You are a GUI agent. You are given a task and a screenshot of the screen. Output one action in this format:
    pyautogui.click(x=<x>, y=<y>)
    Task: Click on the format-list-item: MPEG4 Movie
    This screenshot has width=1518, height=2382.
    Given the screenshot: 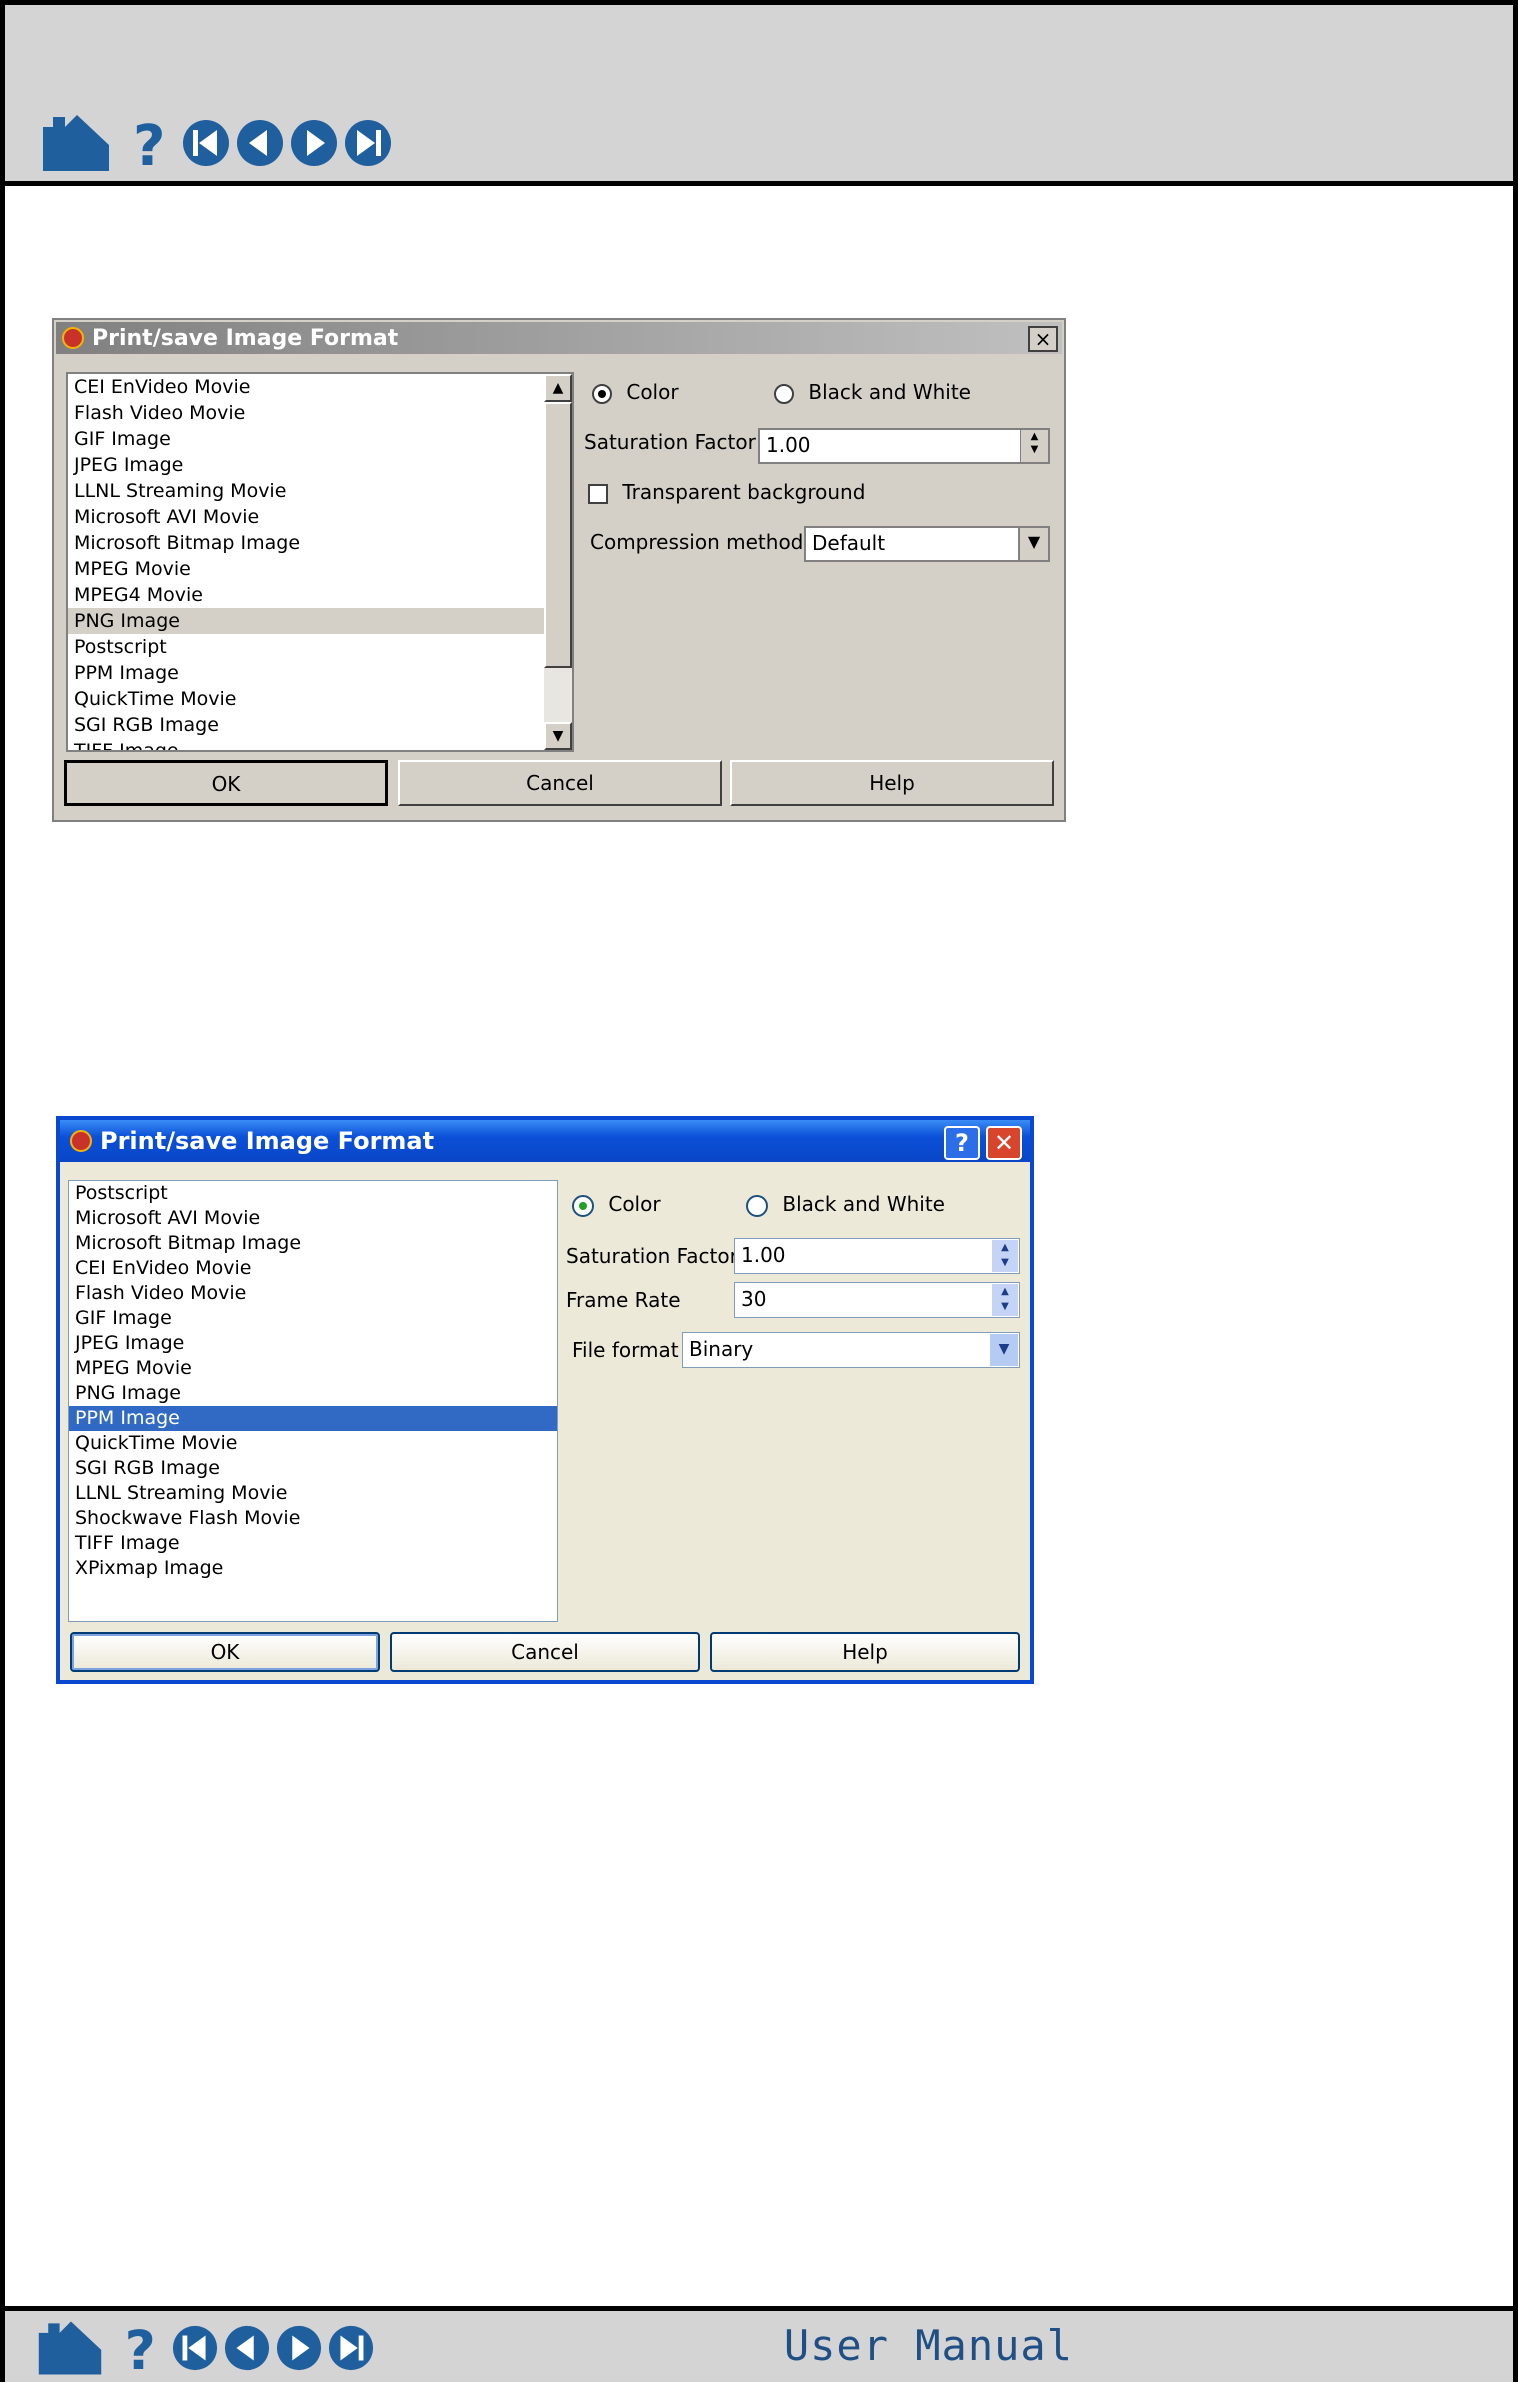 What is the action you would take?
    pyautogui.click(x=307, y=595)
    